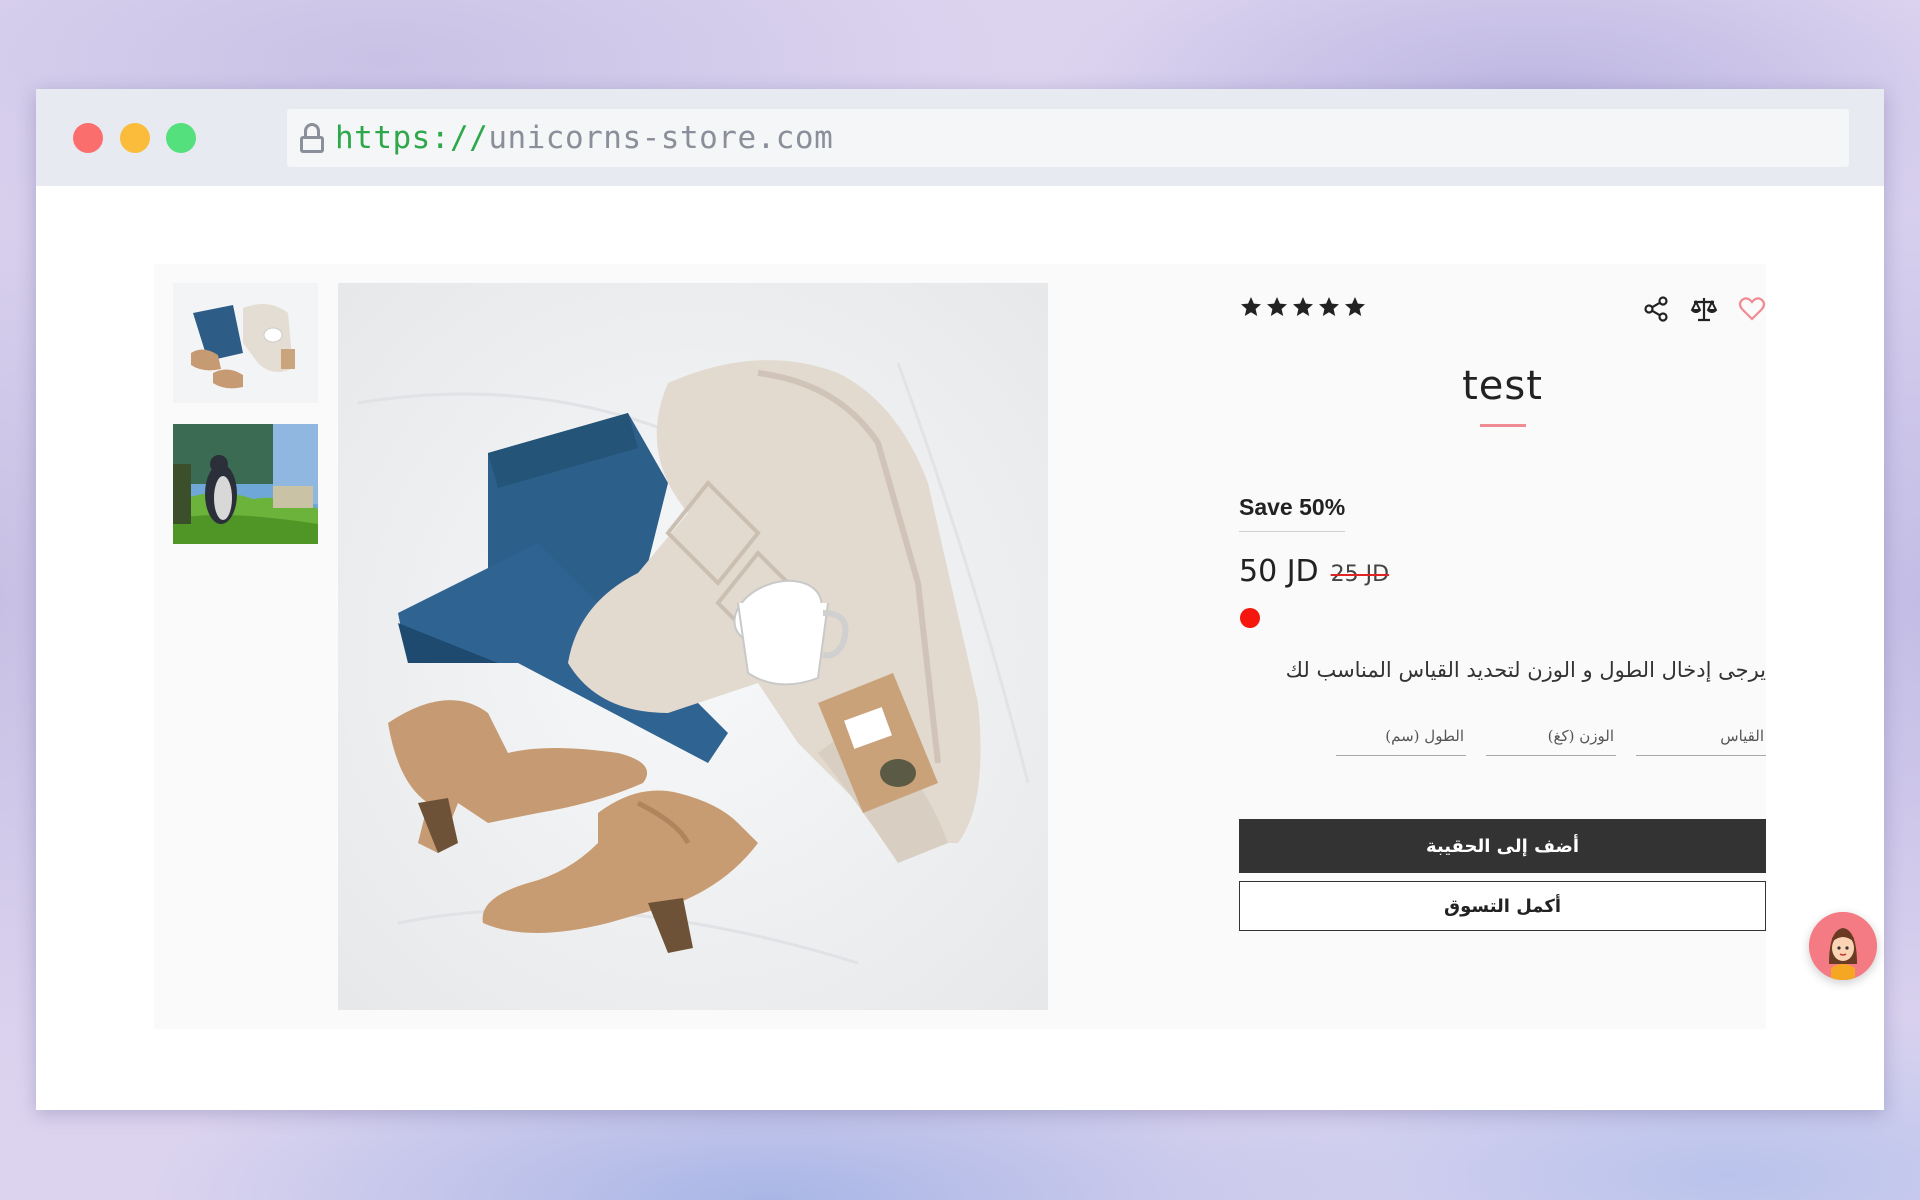  Describe the element at coordinates (1752, 309) in the screenshot. I see `heart-icon` at that location.